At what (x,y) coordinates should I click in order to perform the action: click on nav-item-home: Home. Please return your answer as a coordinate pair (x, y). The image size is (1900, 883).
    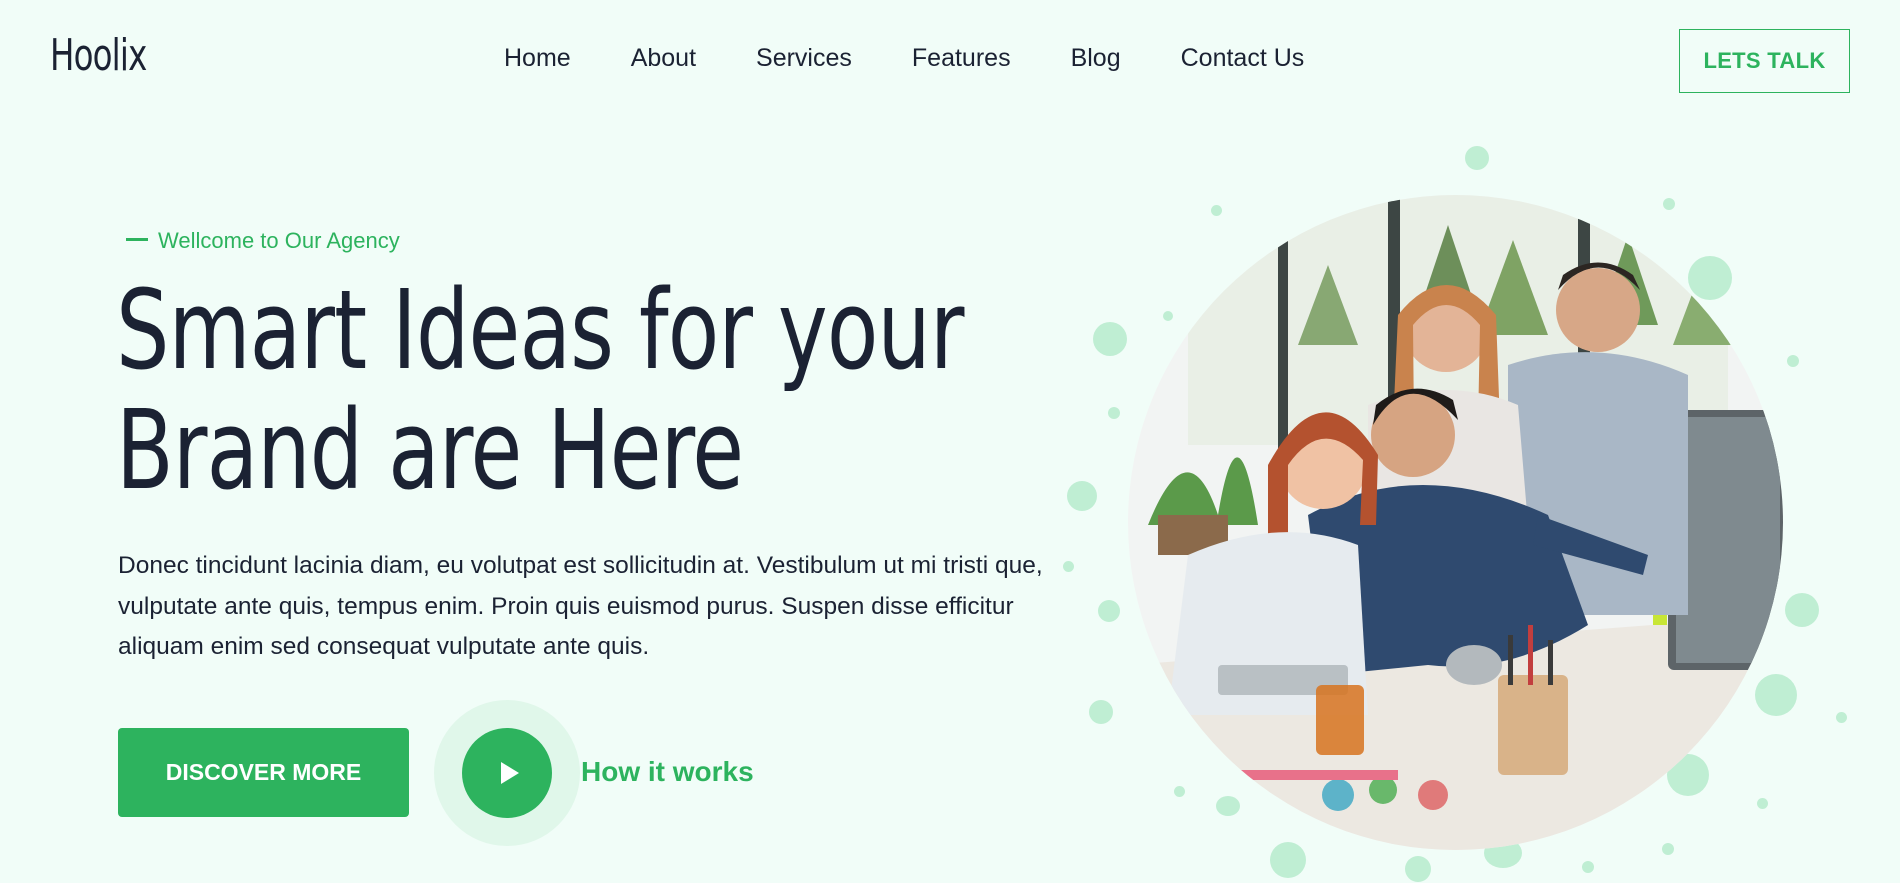
    Looking at the image, I should click on (537, 58).